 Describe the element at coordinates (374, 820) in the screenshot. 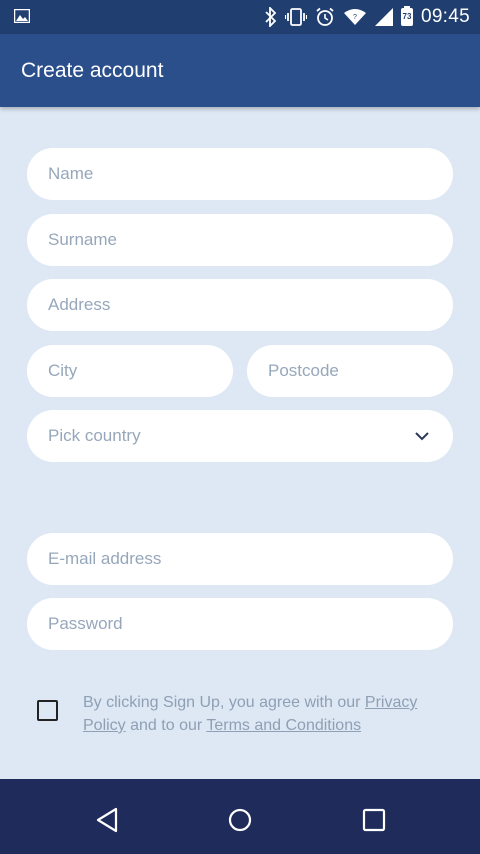

I see `recents-icon` at that location.